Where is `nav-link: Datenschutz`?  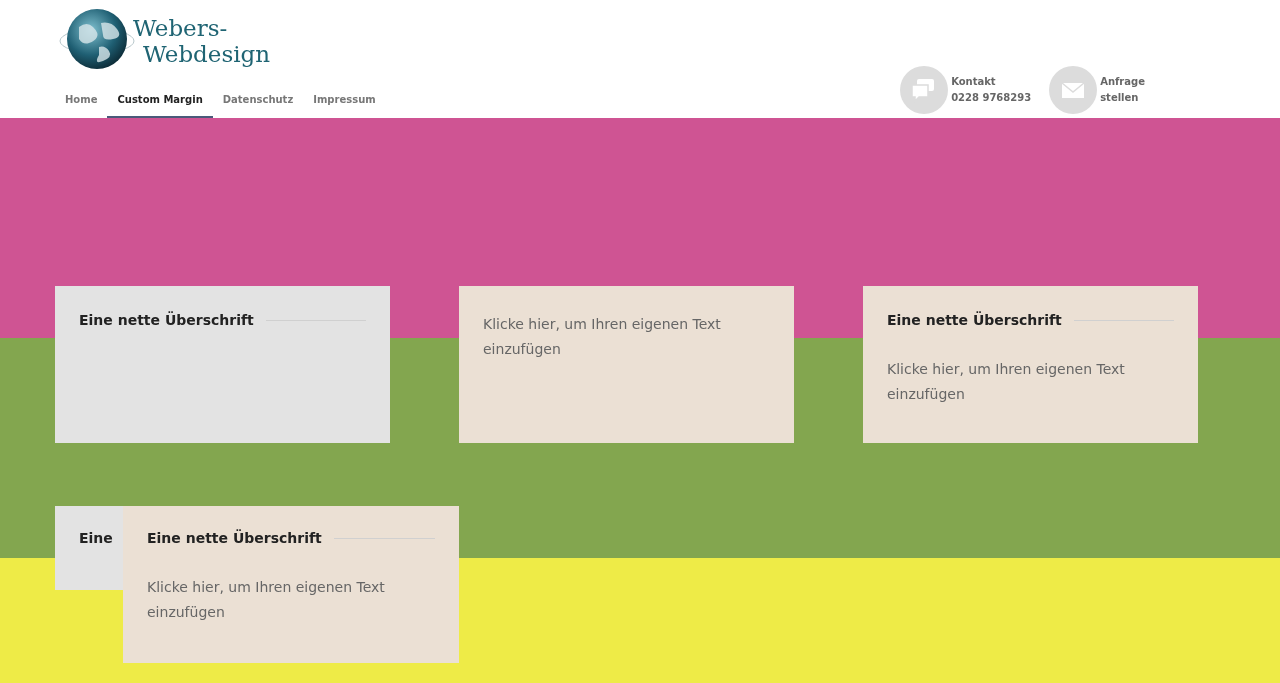
nav-link: Datenschutz is located at coordinates (258, 100).